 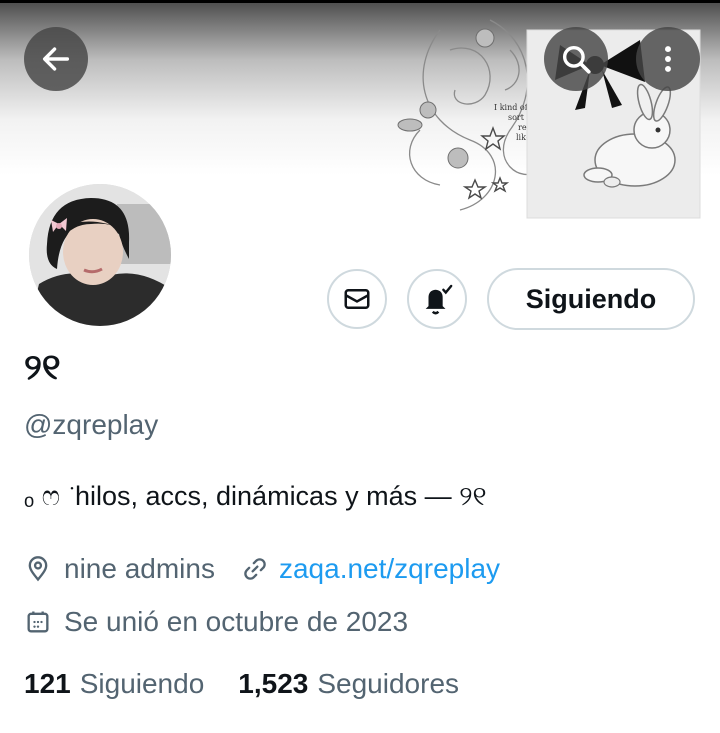 I want to click on banner-text-line-1: I kind of, so click(x=511, y=107).